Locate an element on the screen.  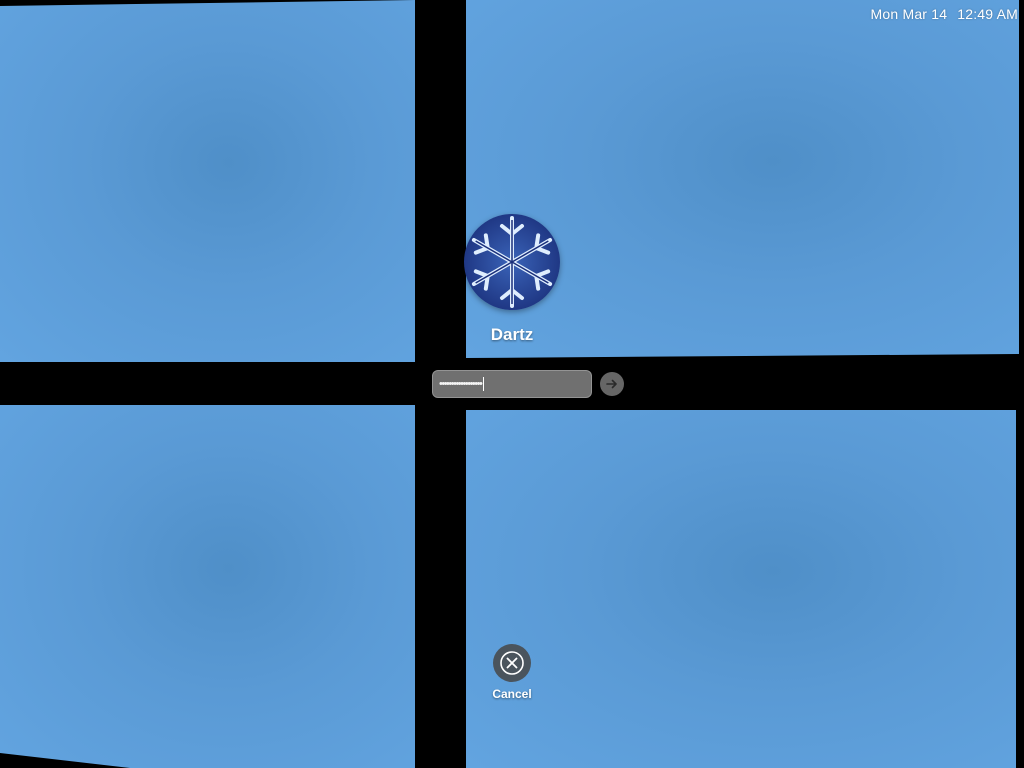
user-avatar is located at coordinates (512, 262).